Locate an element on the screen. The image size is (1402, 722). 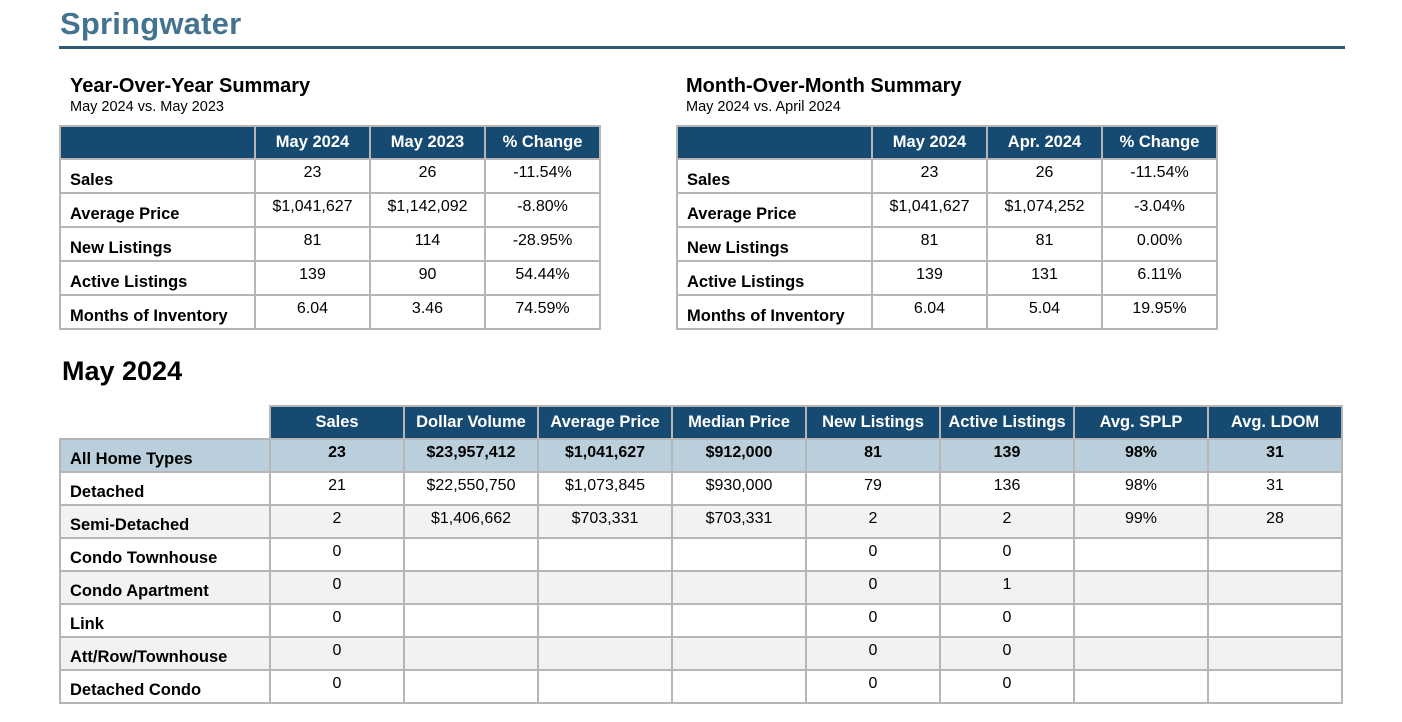
row-label: Detached Condo is located at coordinates (165, 686).